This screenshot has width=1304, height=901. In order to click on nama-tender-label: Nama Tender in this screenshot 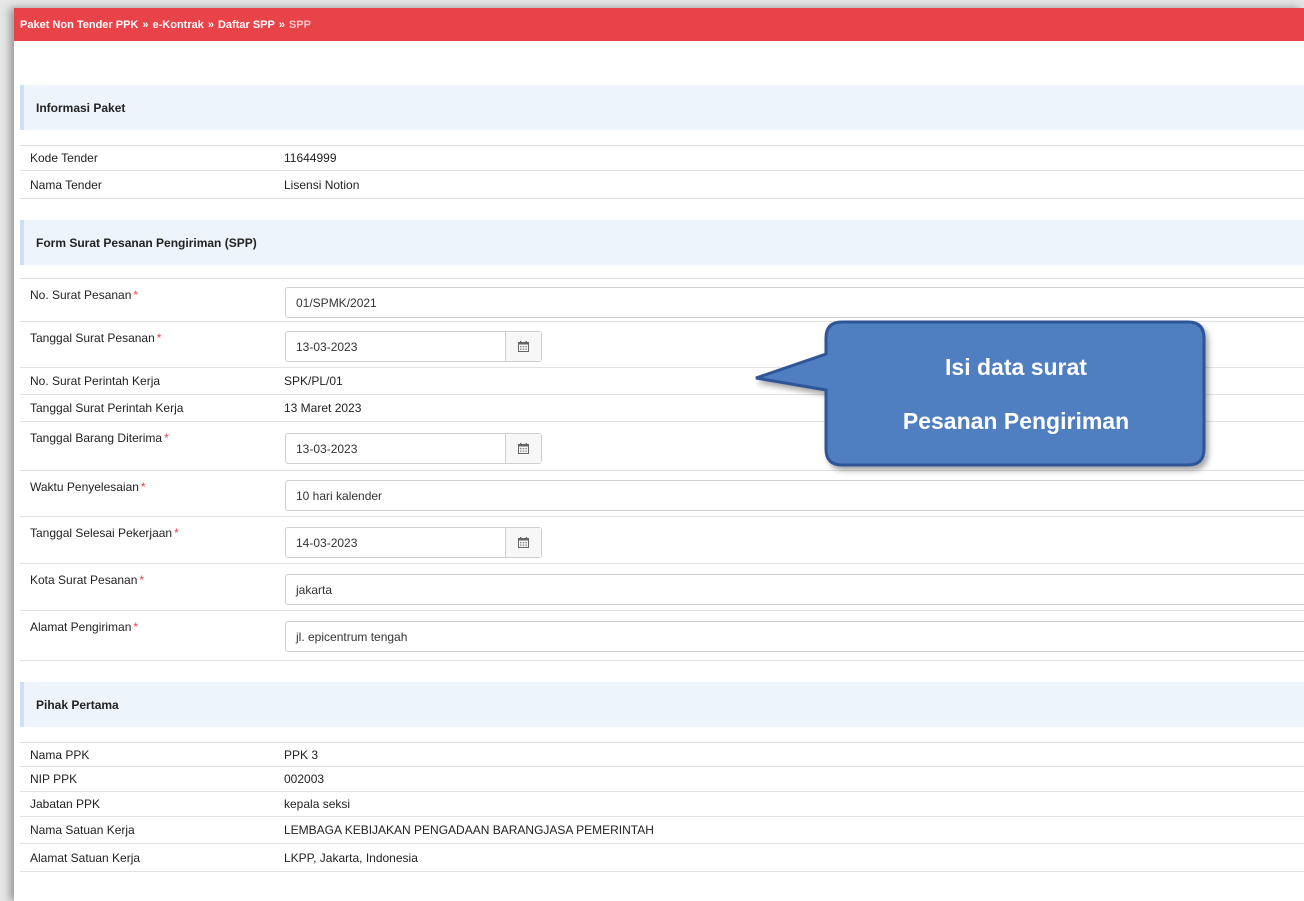, I will do `click(66, 184)`.